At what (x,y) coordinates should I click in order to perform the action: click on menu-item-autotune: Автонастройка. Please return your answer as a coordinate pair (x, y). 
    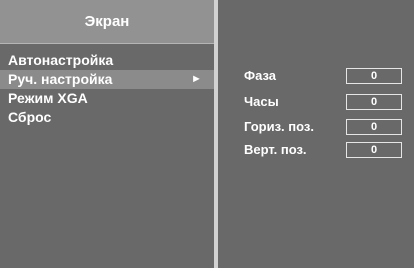
    Looking at the image, I should click on (107, 60).